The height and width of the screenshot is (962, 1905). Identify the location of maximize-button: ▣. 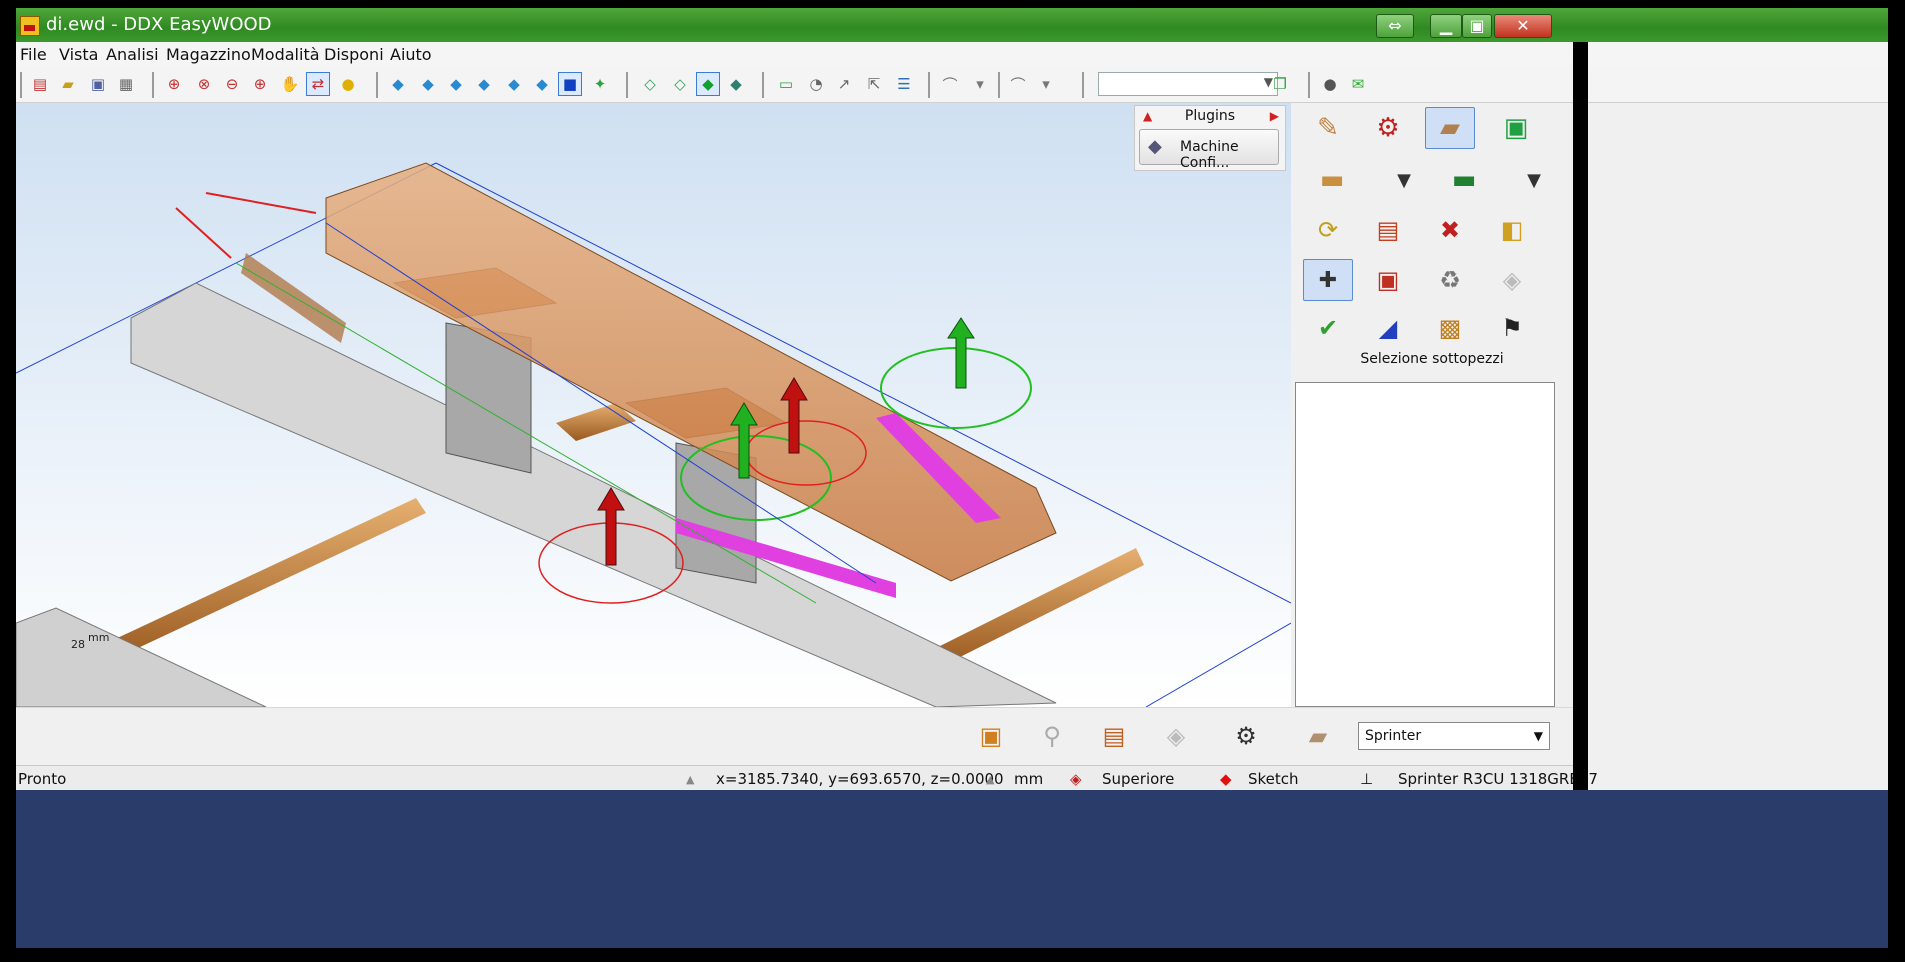
(1477, 26).